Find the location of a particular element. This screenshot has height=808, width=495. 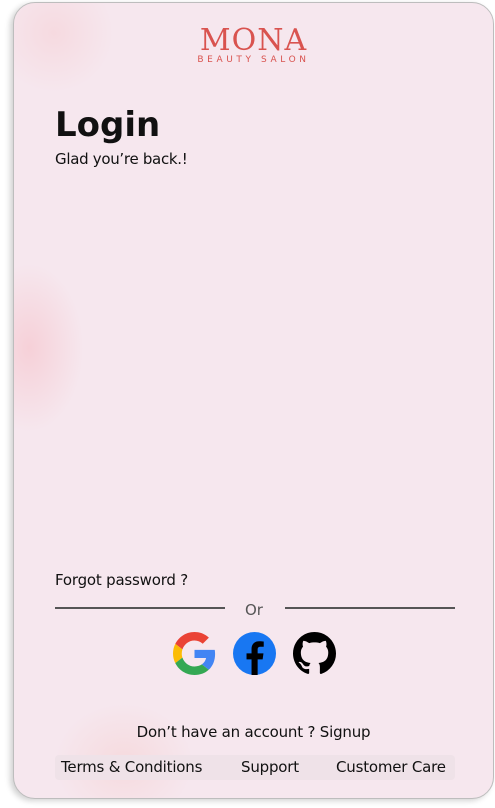

google-login-button is located at coordinates (194, 653).